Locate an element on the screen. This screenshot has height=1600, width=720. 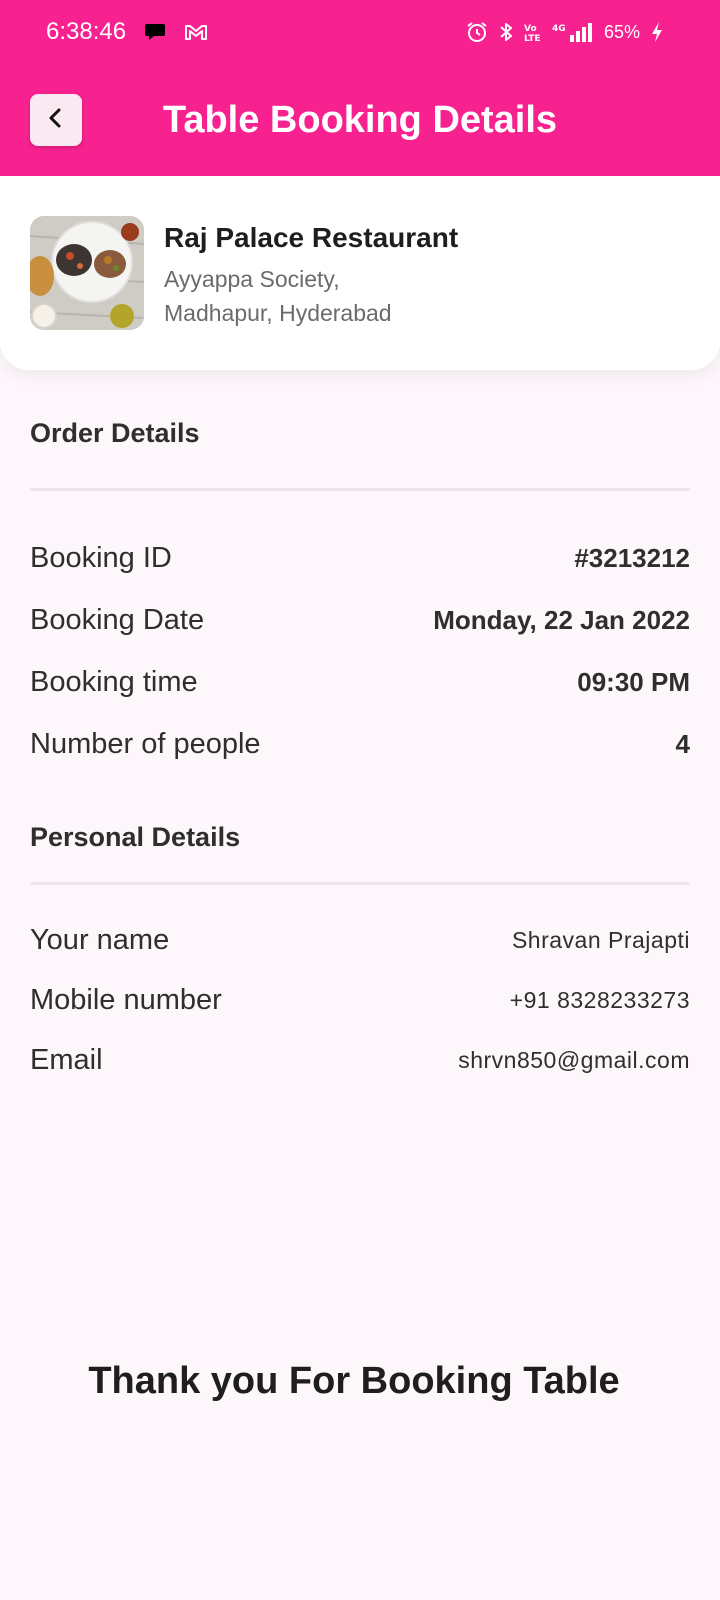
signal-icon: 4G is located at coordinates (573, 32).